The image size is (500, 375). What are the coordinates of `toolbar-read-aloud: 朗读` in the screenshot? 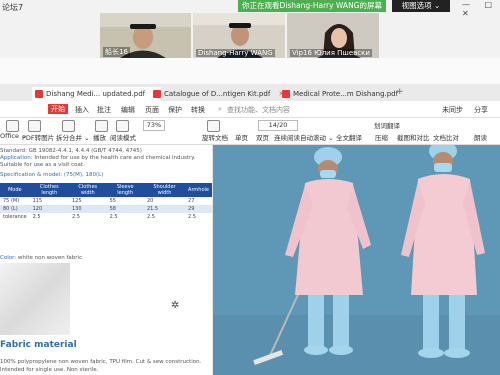 It's located at (480, 137).